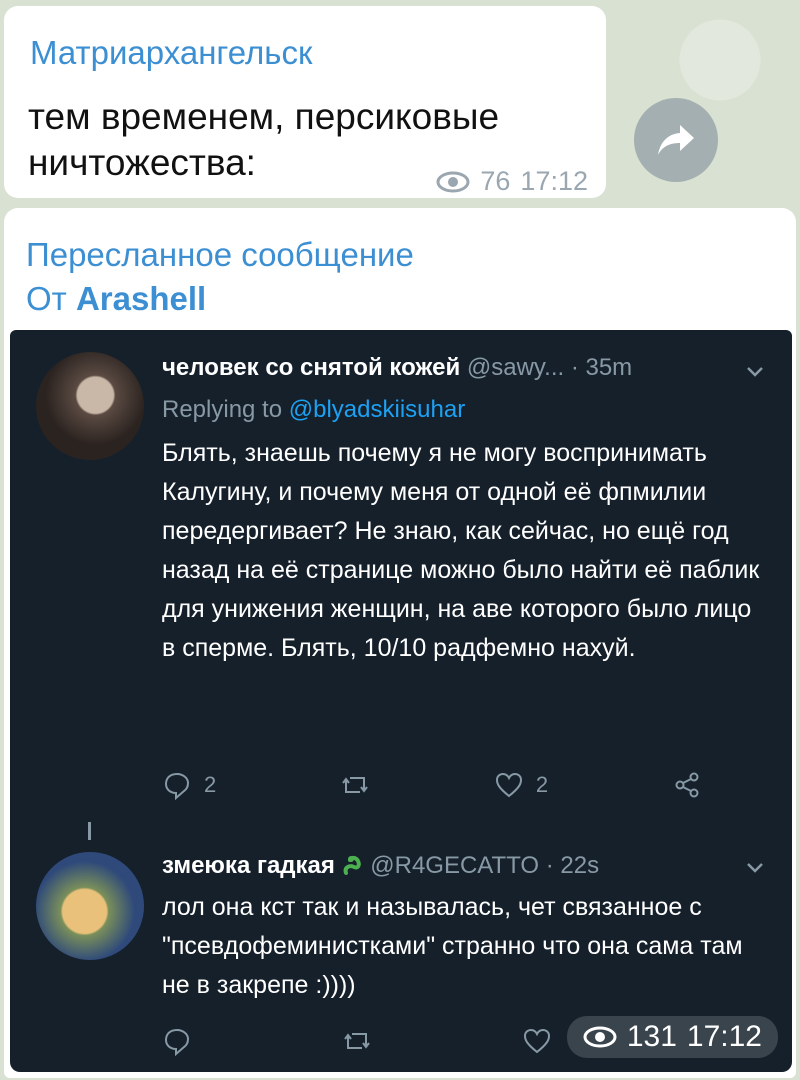  What do you see at coordinates (89, 831) in the screenshot?
I see `thread-connector` at bounding box center [89, 831].